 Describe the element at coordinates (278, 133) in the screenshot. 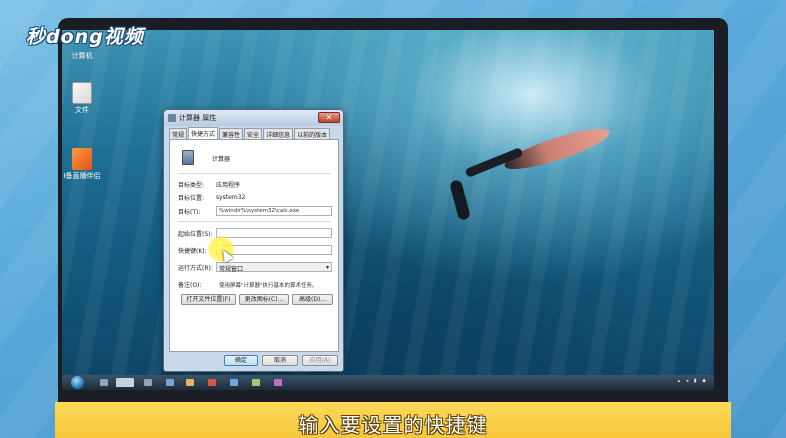

I see `tab-details: 详细信息` at that location.